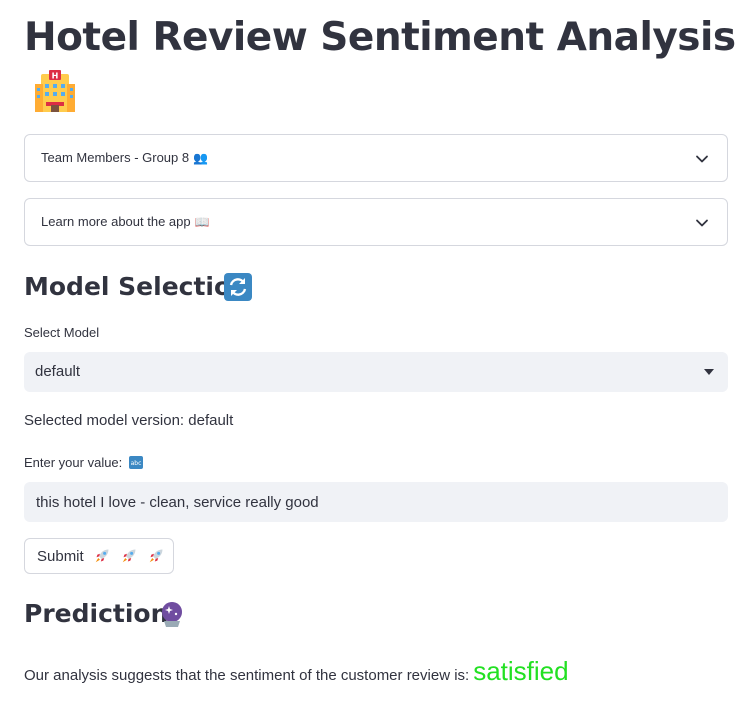  Describe the element at coordinates (55, 91) in the screenshot. I see `hotel-icon: H` at that location.